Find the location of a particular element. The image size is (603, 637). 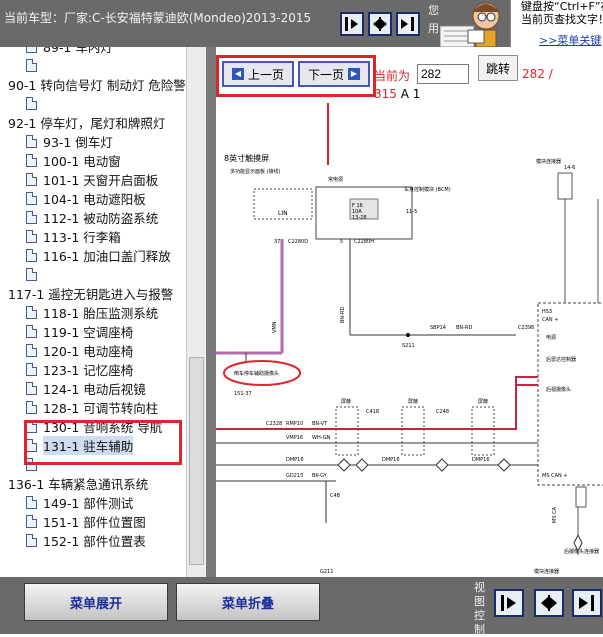

label-g211: G211 is located at coordinates (326, 572).